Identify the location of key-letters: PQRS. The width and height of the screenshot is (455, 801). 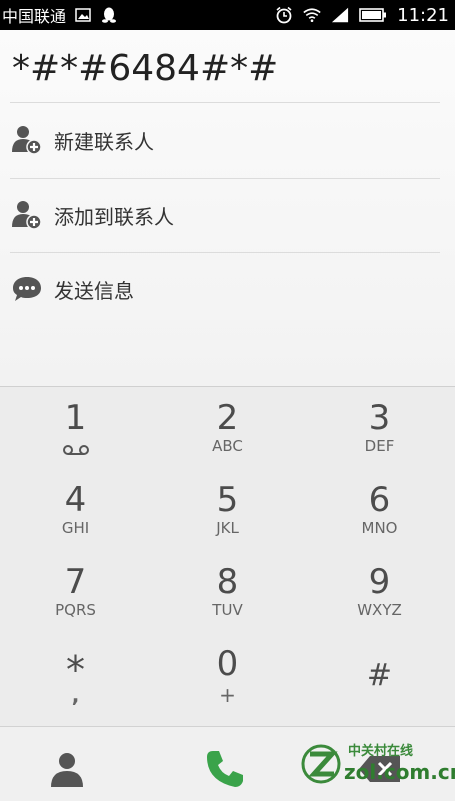
(75, 610).